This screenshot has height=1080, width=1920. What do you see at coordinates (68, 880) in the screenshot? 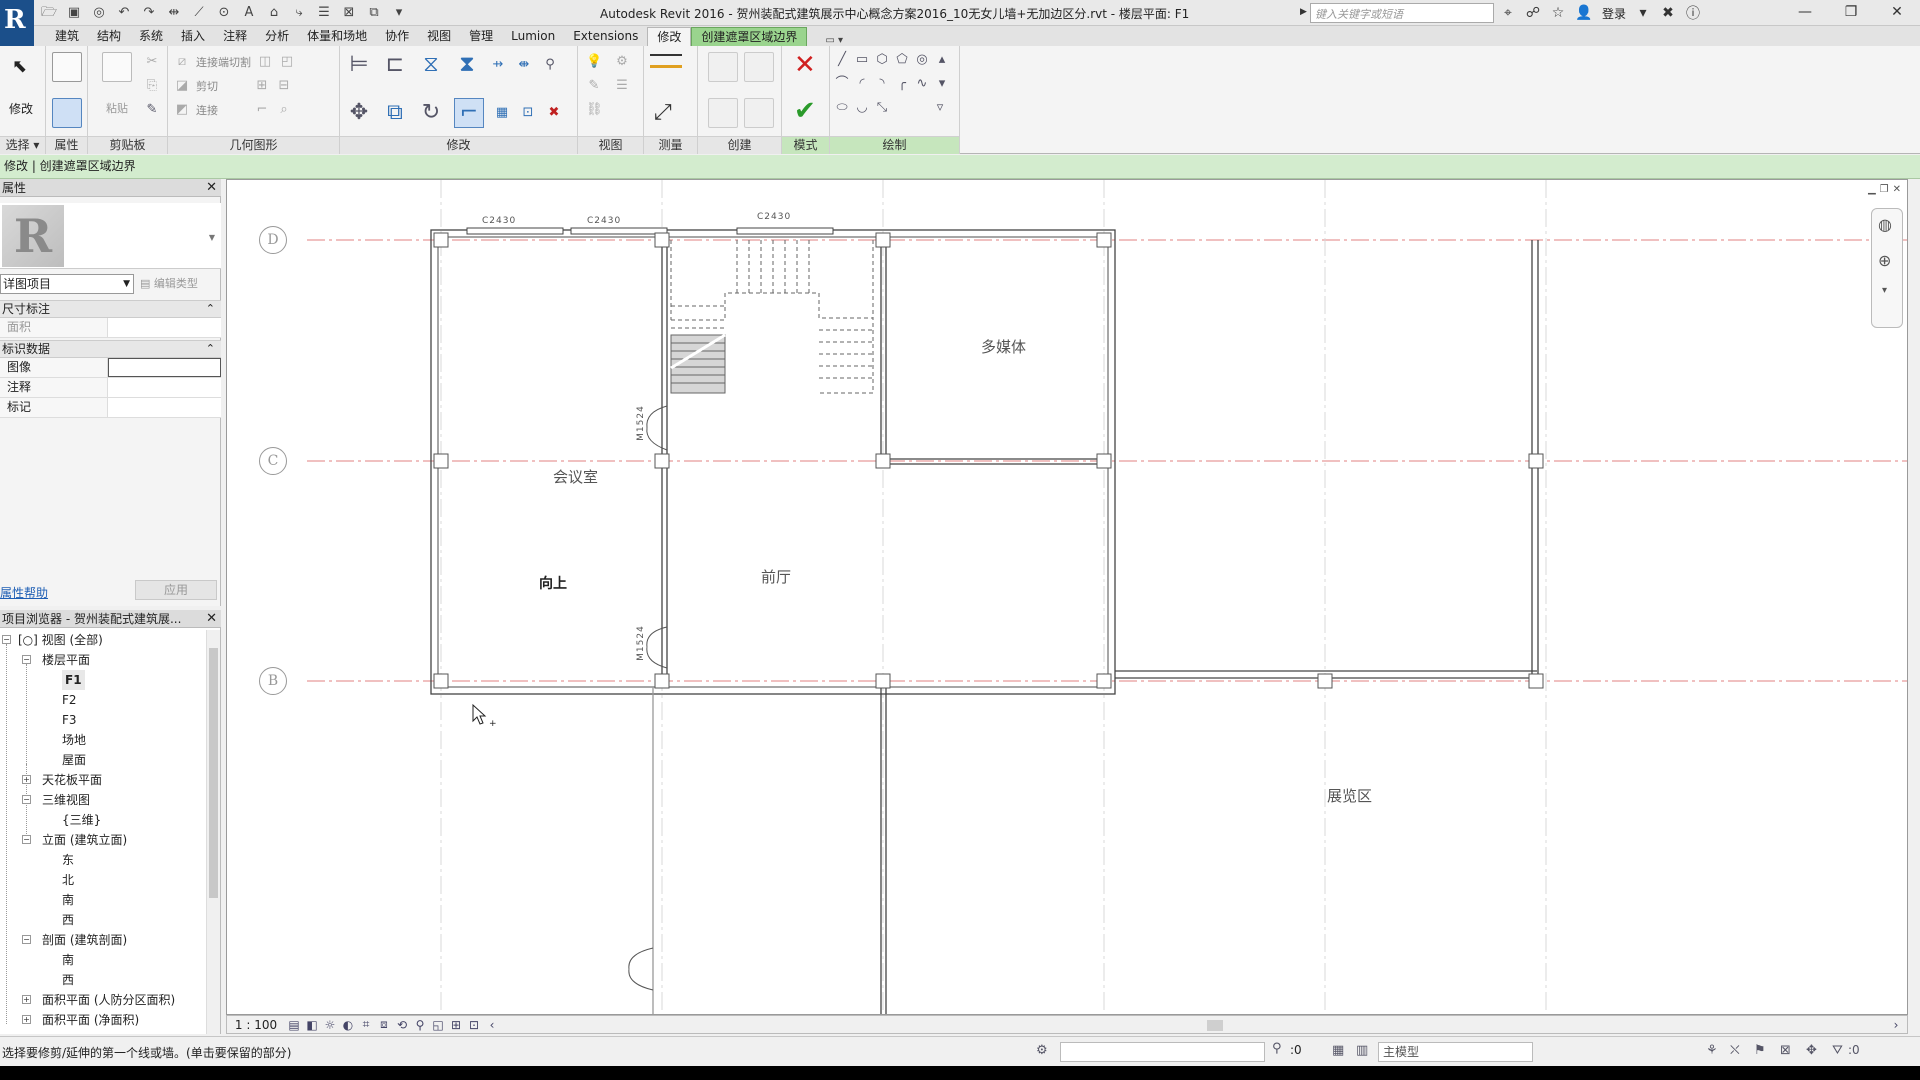
I see `tree-node-north: 北` at bounding box center [68, 880].